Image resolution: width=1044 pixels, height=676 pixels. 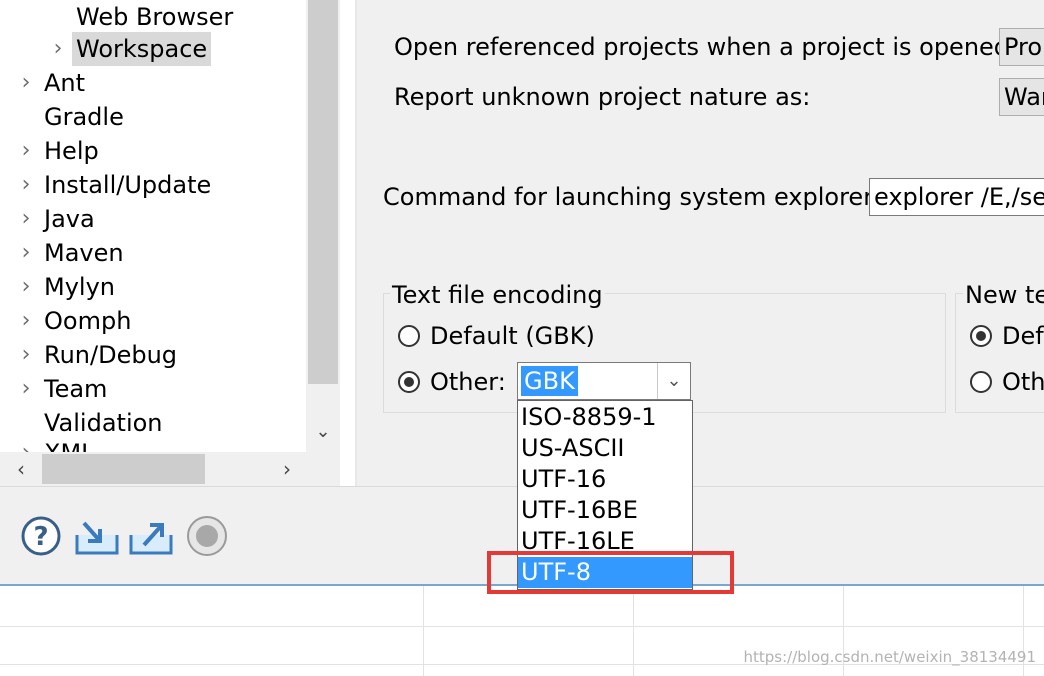 I want to click on other-delimiter-label: Oth, so click(x=1023, y=382).